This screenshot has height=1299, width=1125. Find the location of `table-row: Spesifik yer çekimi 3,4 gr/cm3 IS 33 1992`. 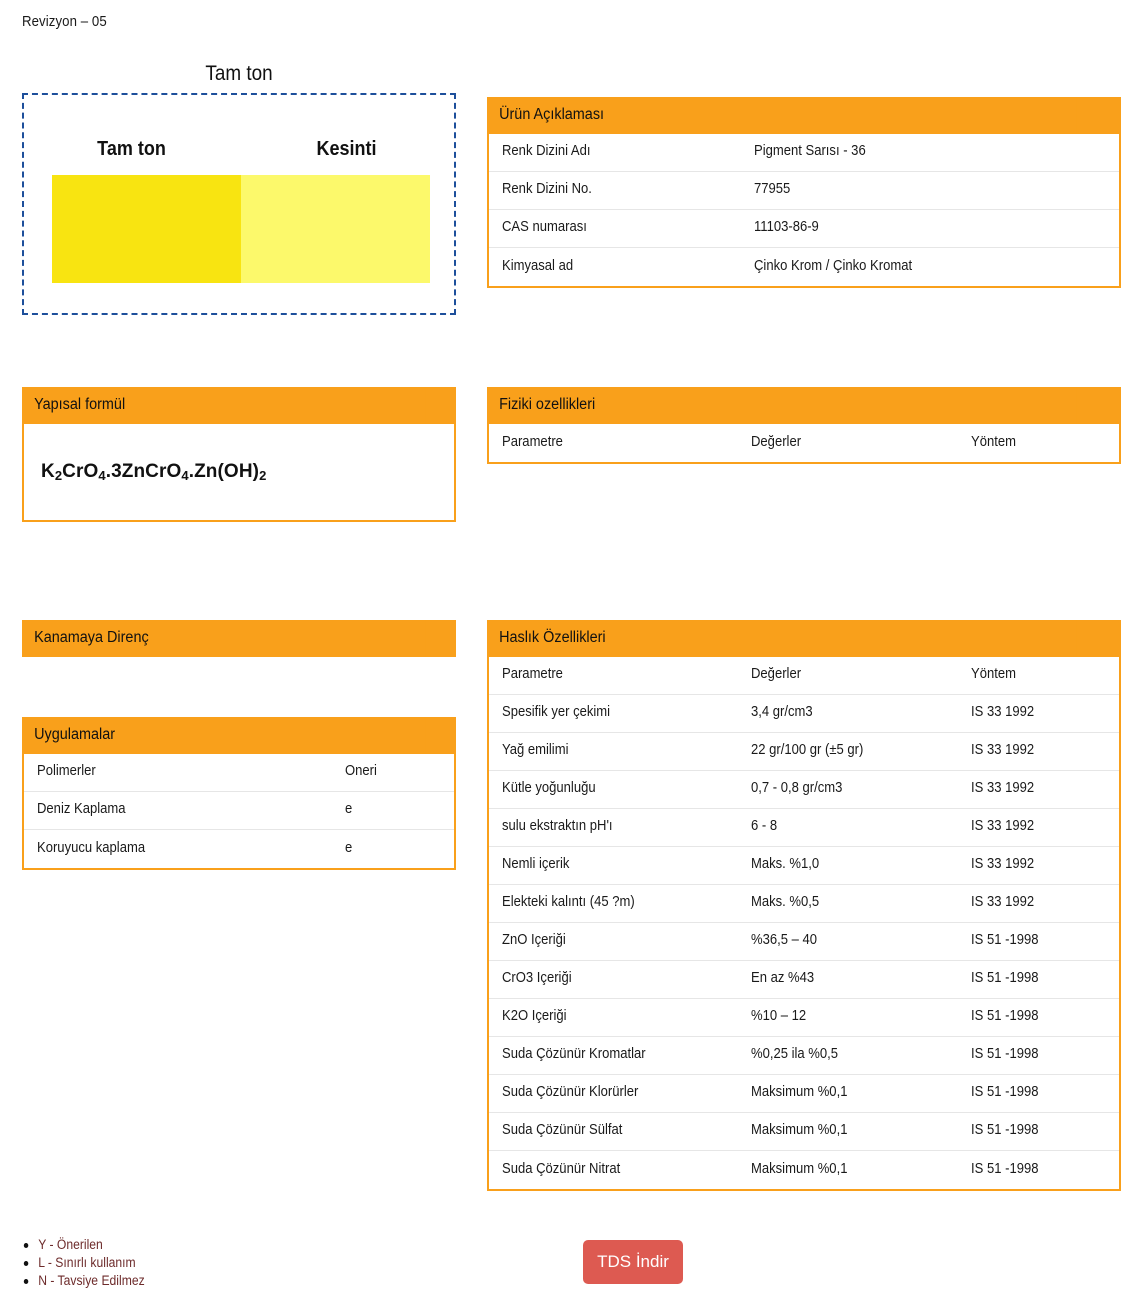

table-row: Spesifik yer çekimi 3,4 gr/cm3 IS 33 1992 is located at coordinates (804, 714).